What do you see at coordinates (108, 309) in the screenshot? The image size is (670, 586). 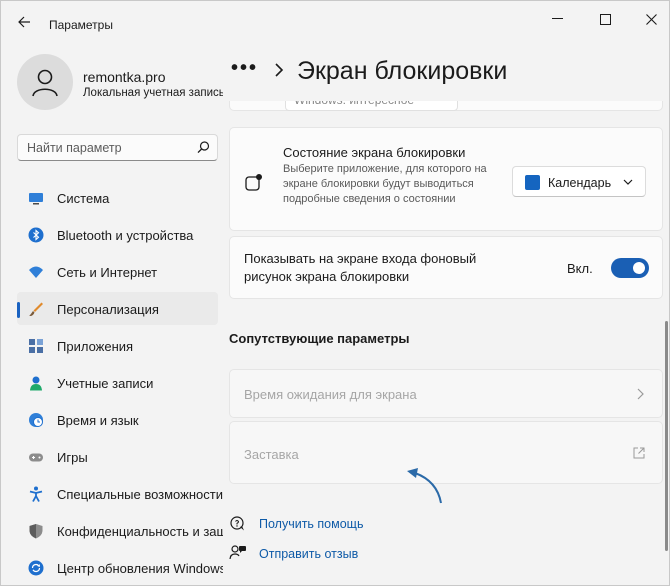 I see `sidebar-item-label: Персонализация` at bounding box center [108, 309].